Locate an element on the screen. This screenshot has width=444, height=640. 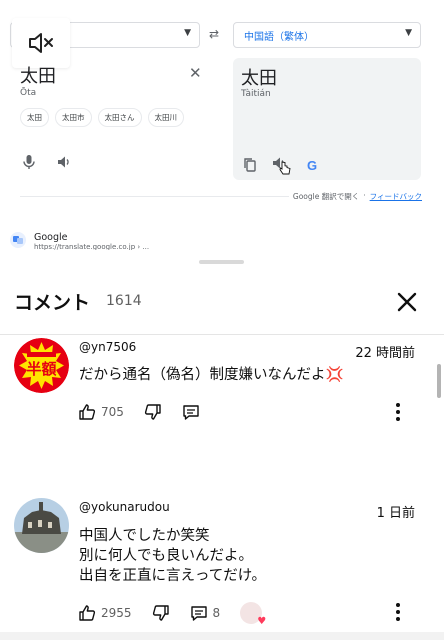
reply-button is located at coordinates (191, 412).